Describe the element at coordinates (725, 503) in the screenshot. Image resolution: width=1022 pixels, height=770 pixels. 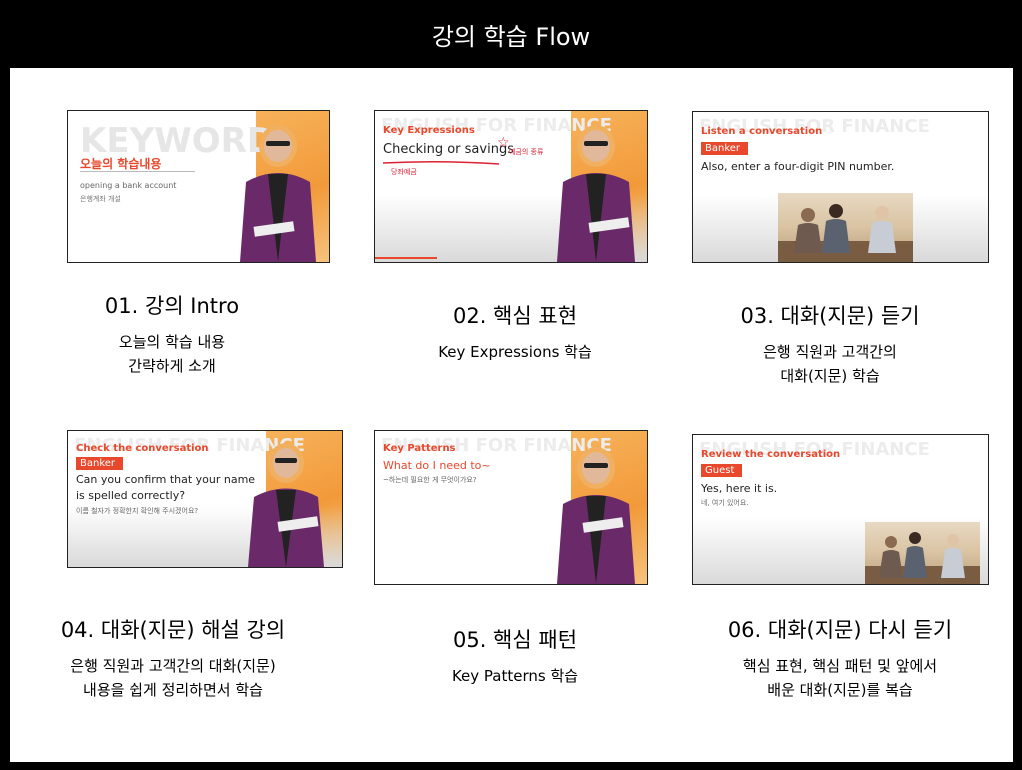
I see `translation-line: 네, 여기 있어요.` at that location.